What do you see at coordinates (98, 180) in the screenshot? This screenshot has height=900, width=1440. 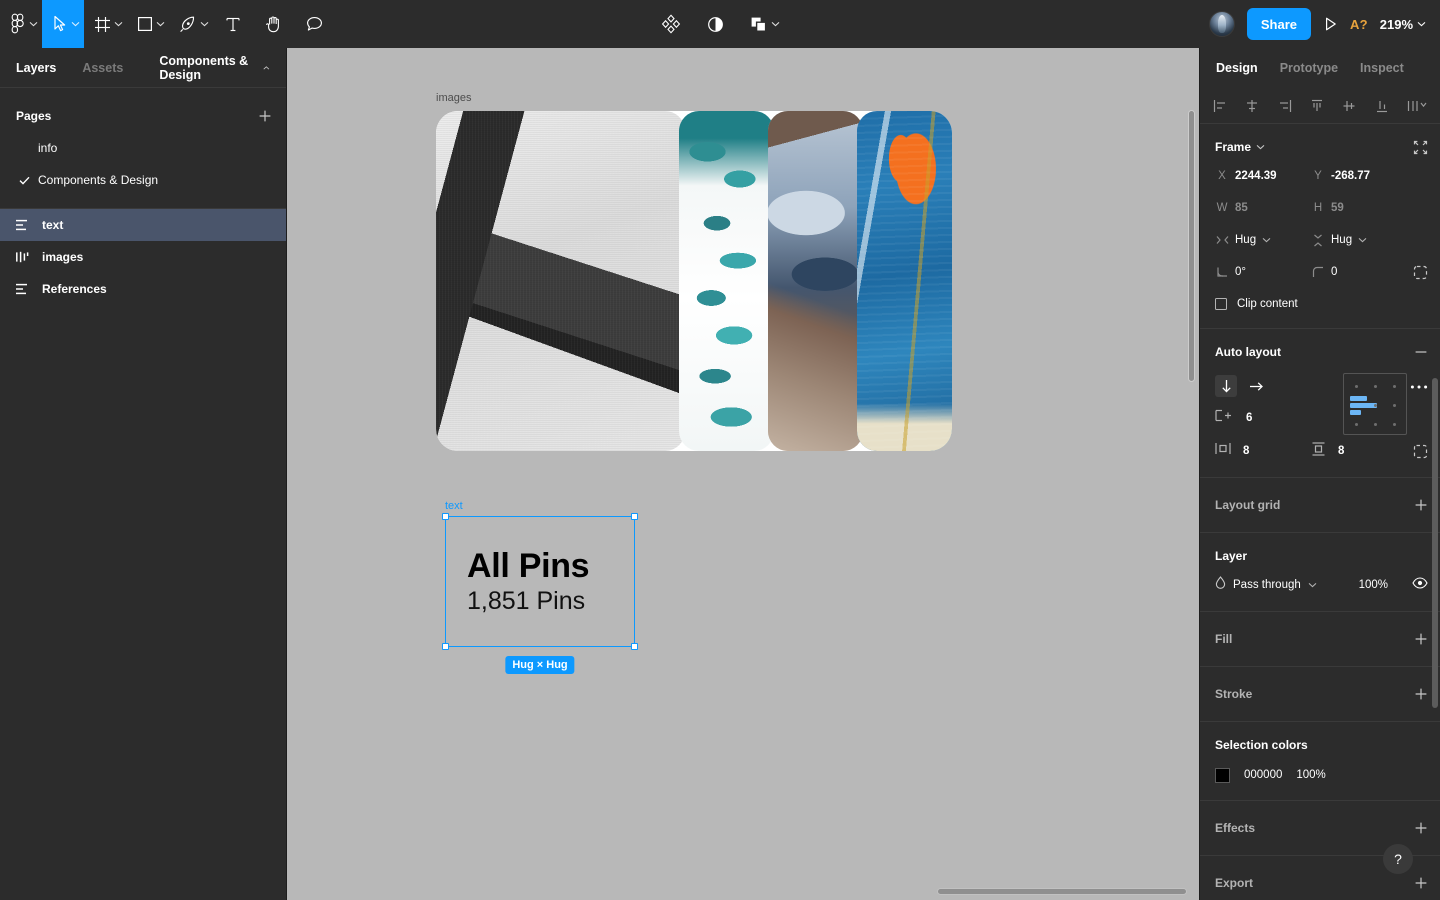 I see `page-label: Components & Design` at bounding box center [98, 180].